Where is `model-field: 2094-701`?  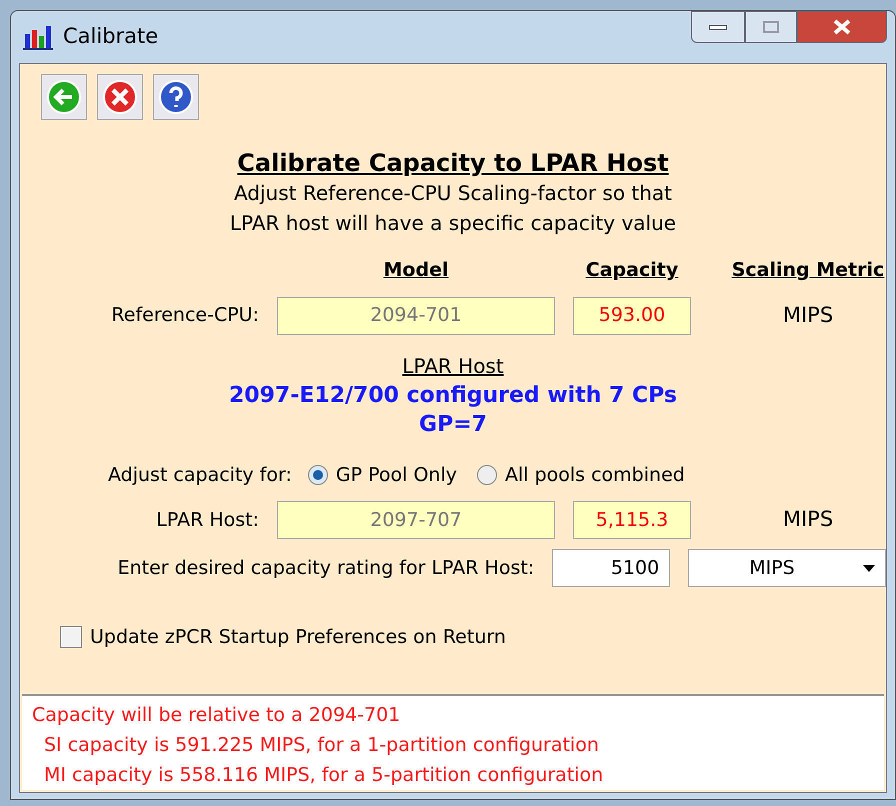
model-field: 2094-701 is located at coordinates (416, 315).